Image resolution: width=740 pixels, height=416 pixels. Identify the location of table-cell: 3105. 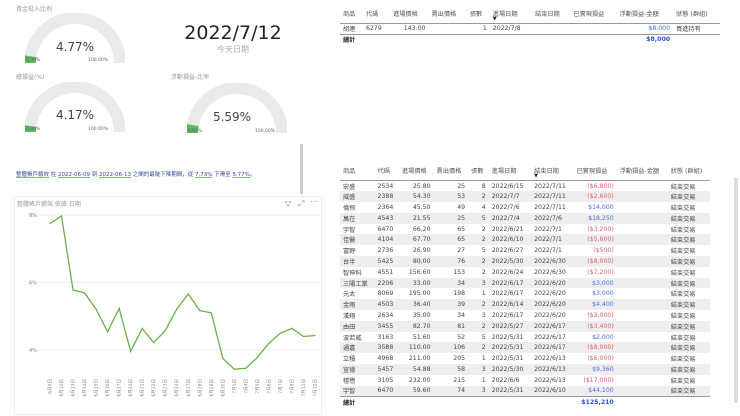
(387, 380).